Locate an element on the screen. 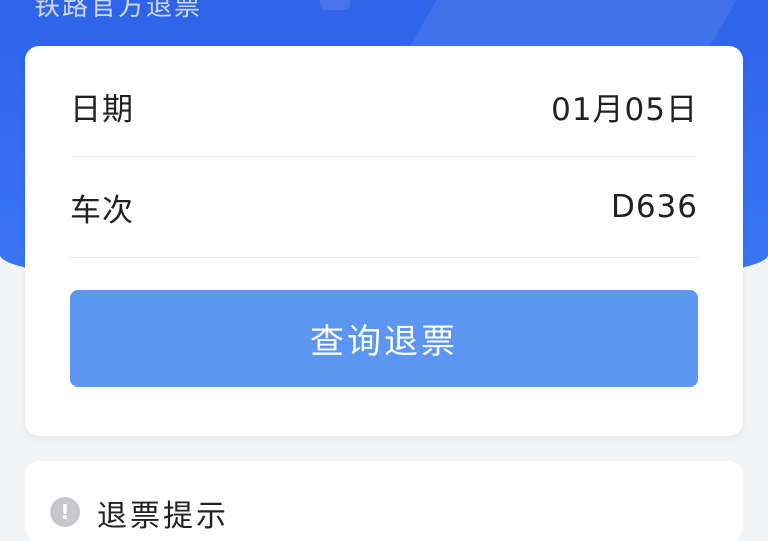 The height and width of the screenshot is (541, 768). page-title: 铁路官方退票 is located at coordinates (118, 11).